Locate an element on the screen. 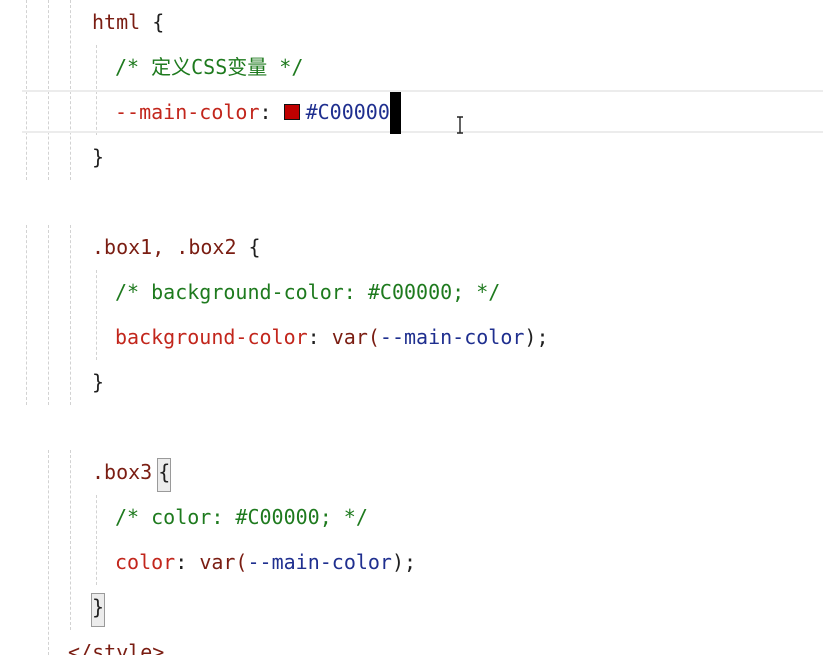  code-line-active: --main-color: #C00000; is located at coordinates (258, 112).